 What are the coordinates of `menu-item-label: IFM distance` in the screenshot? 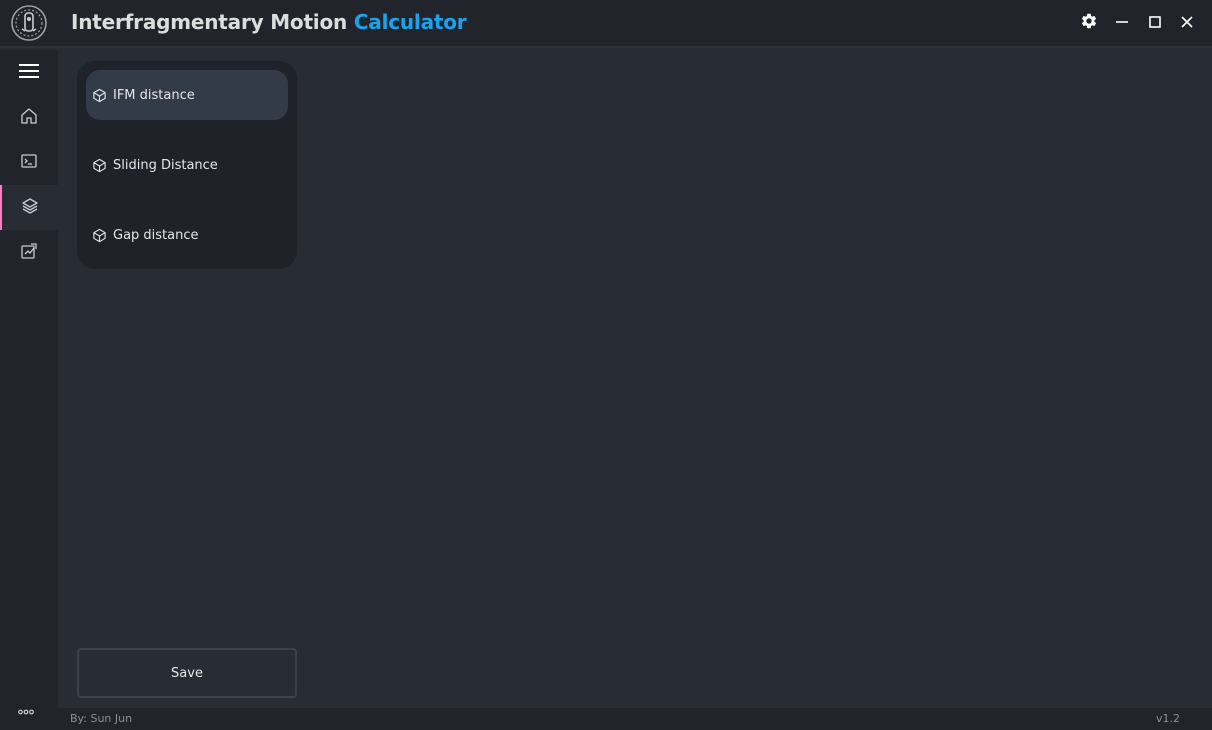 It's located at (154, 95).